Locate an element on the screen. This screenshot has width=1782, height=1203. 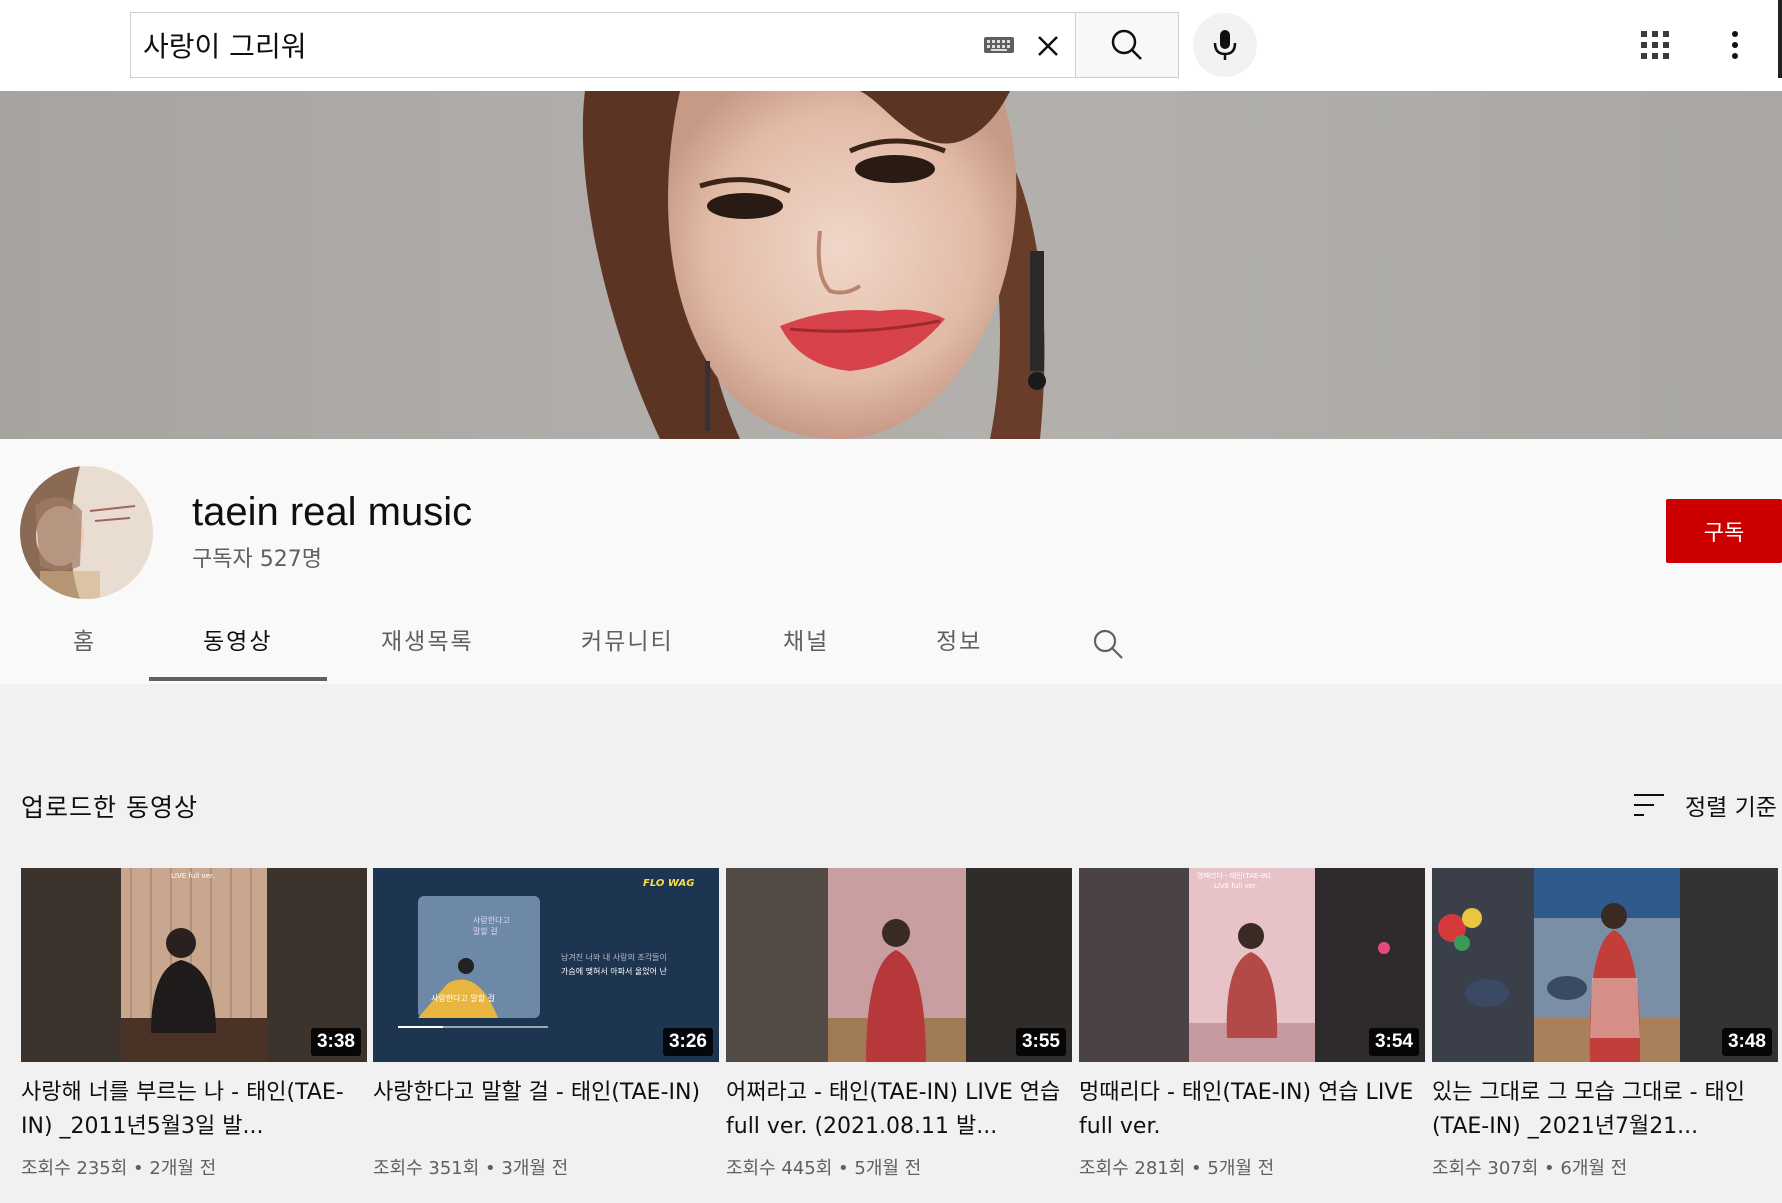
avatar-image is located at coordinates (86, 532).